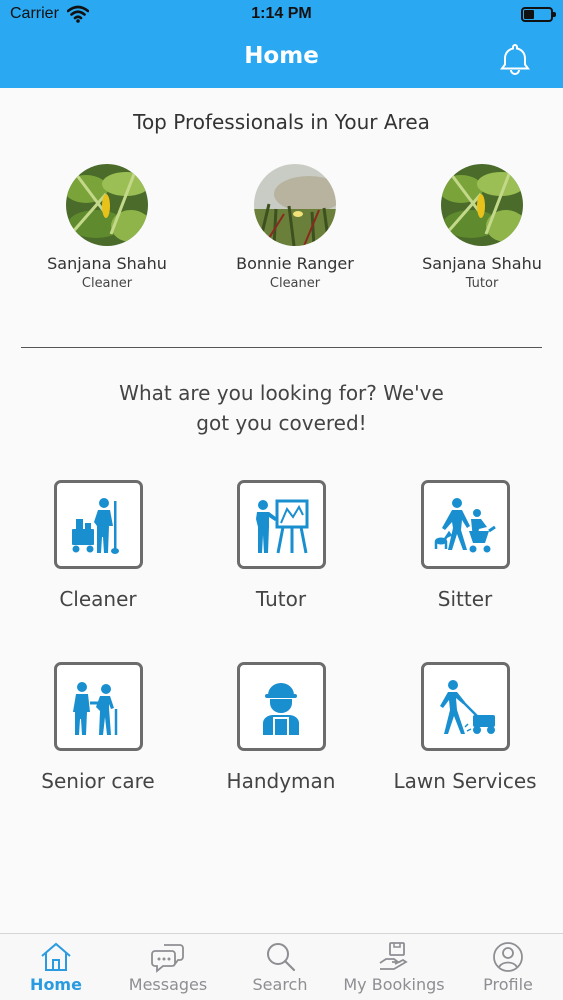 Image resolution: width=563 pixels, height=1000 pixels. Describe the element at coordinates (281, 708) in the screenshot. I see `handyman-icon` at that location.